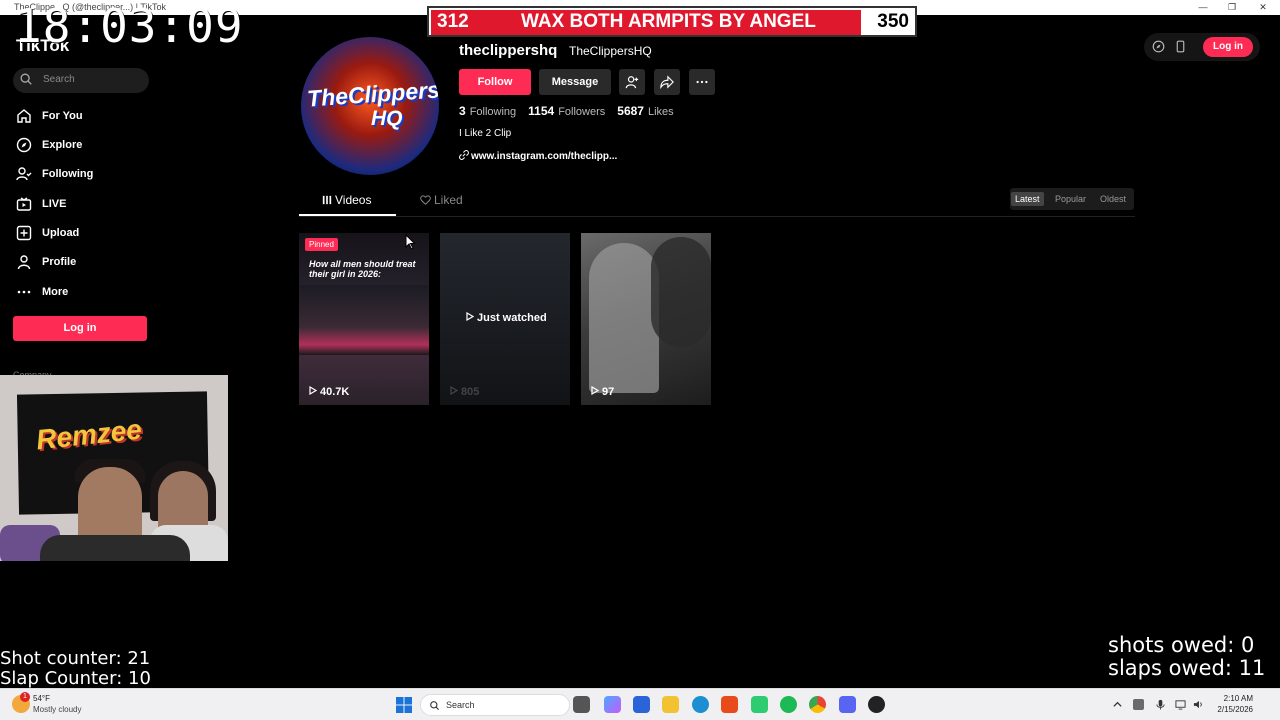 Image resolution: width=1280 pixels, height=720 pixels. I want to click on maximize-button: ❐, so click(1232, 7).